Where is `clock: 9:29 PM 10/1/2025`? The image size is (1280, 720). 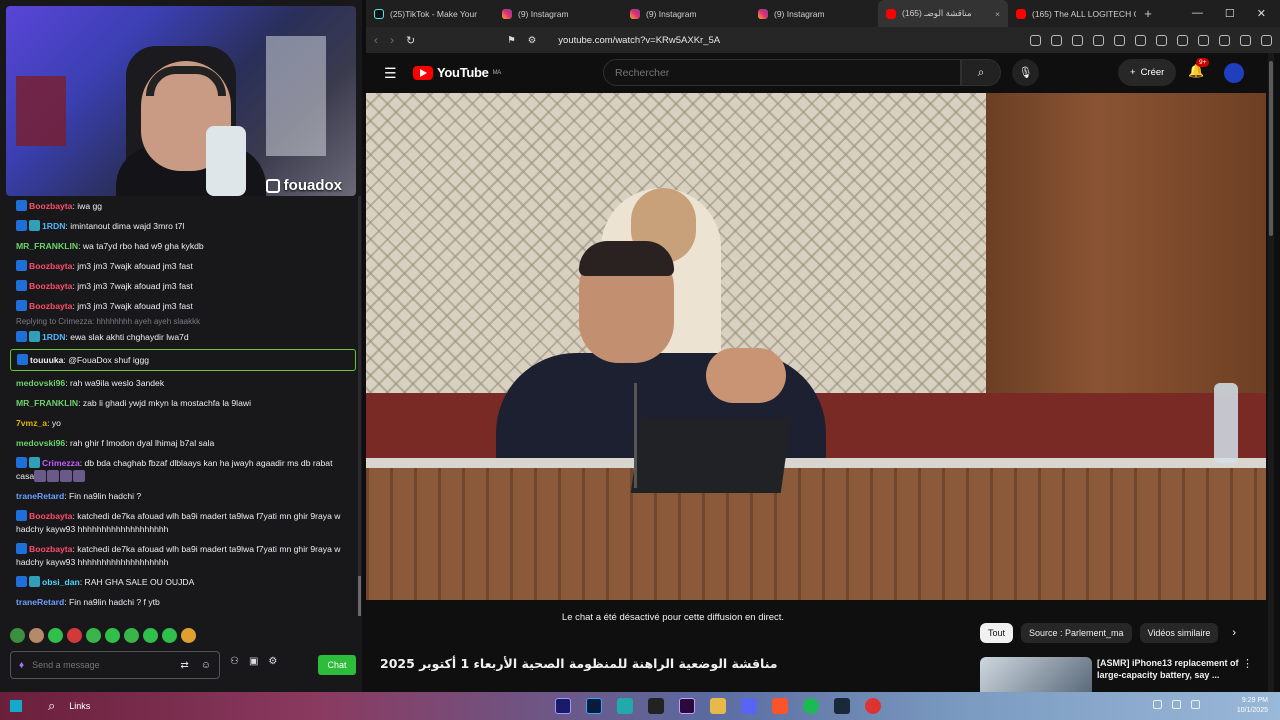
clock: 9:29 PM 10/1/2025 is located at coordinates (1252, 706).